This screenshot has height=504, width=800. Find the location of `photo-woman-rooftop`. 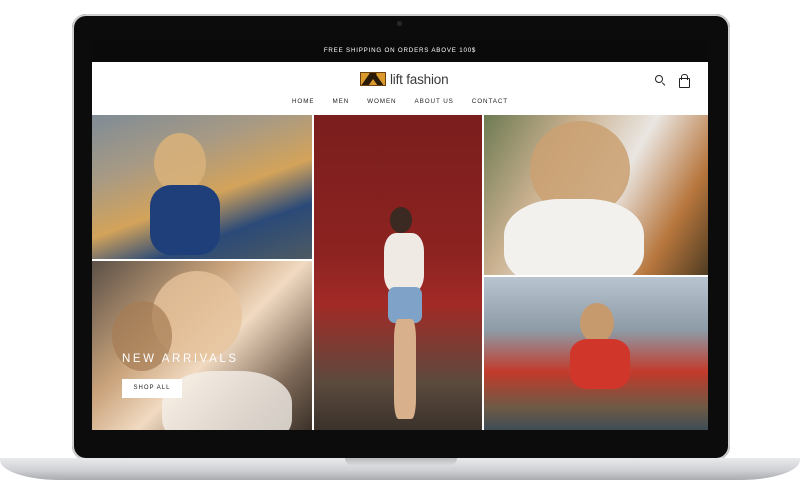

photo-woman-rooftop is located at coordinates (202, 187).